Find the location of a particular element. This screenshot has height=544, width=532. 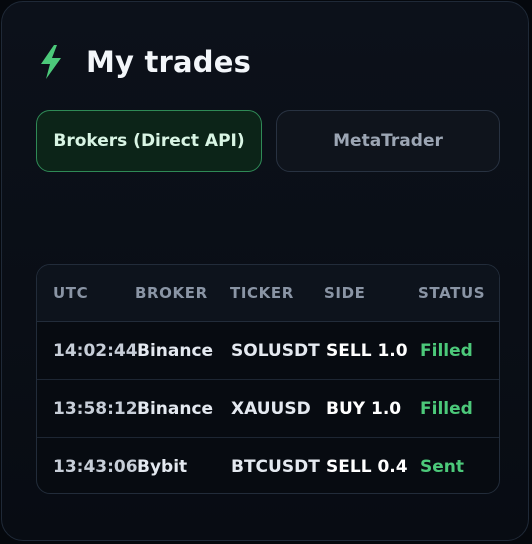

tab-label: MetaTrader is located at coordinates (388, 141).